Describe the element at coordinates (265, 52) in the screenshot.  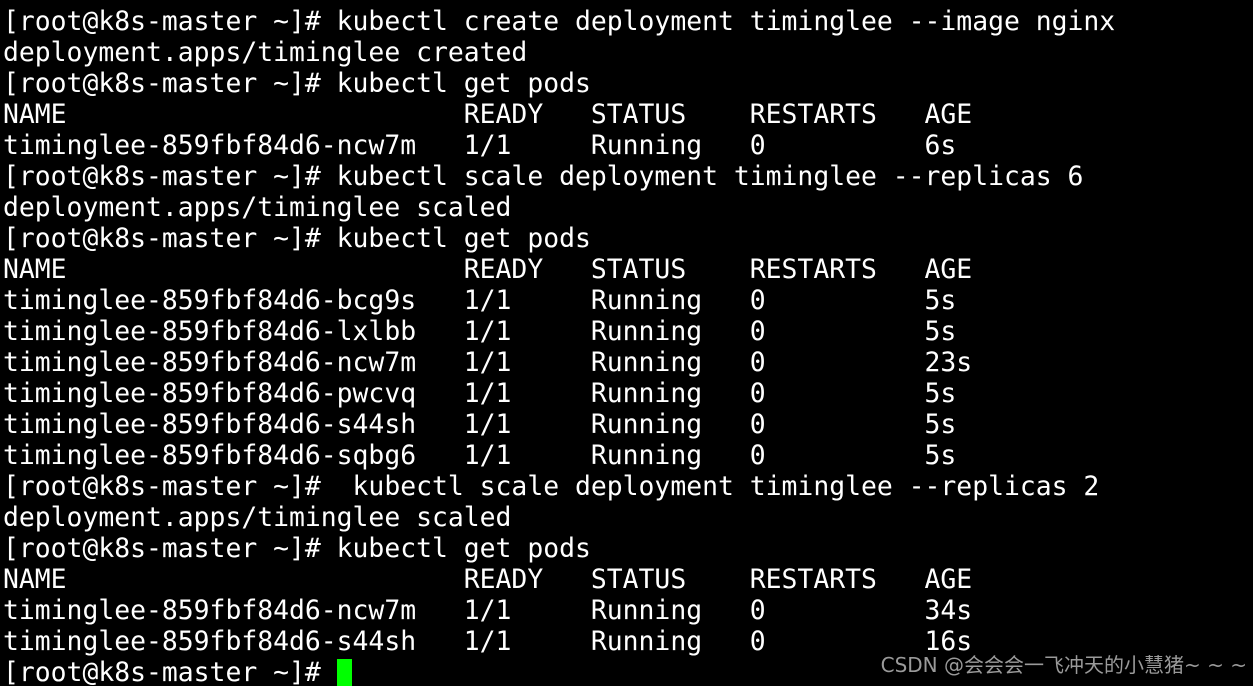
I see `terminal-line: deployment.apps/timinglee created` at that location.